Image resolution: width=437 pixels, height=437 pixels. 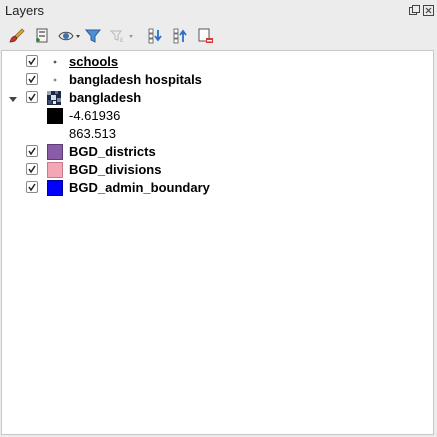 What do you see at coordinates (135, 79) in the screenshot?
I see `layer-label: bangladesh hospitals` at bounding box center [135, 79].